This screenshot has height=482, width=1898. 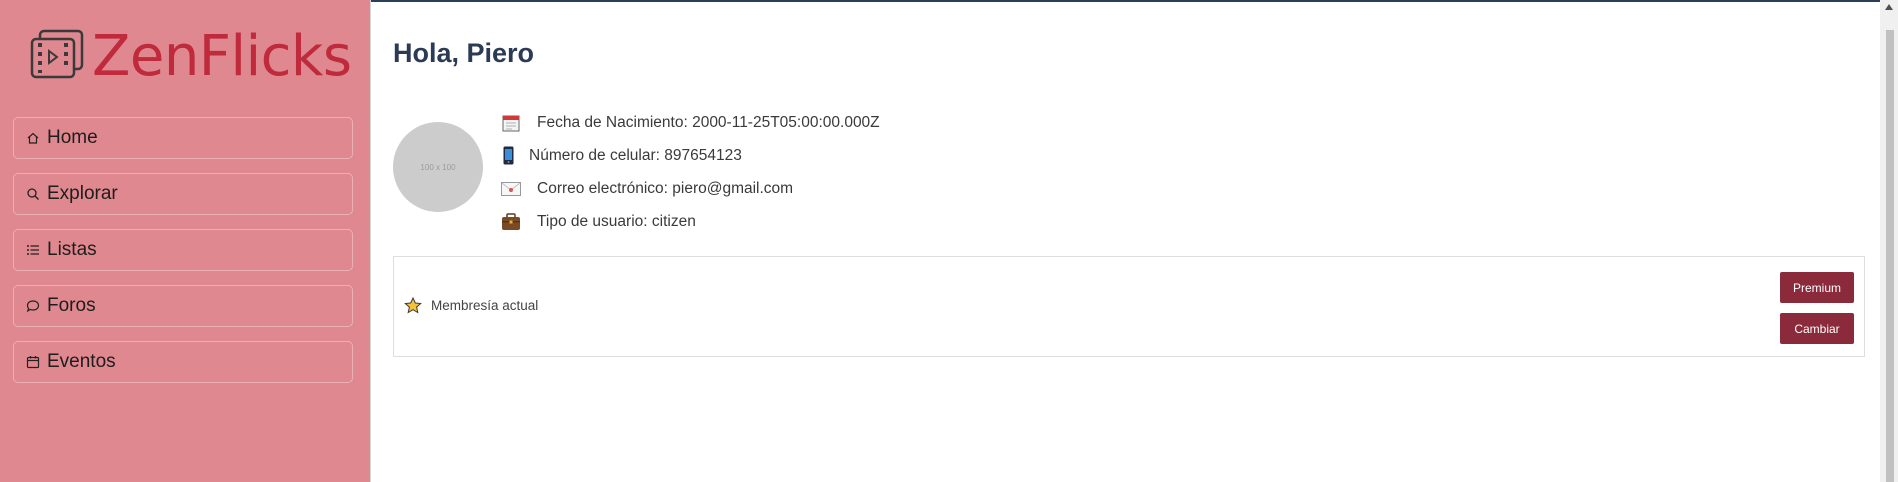 What do you see at coordinates (616, 221) in the screenshot?
I see `user-type-text: Tipo de usuario: citizen` at bounding box center [616, 221].